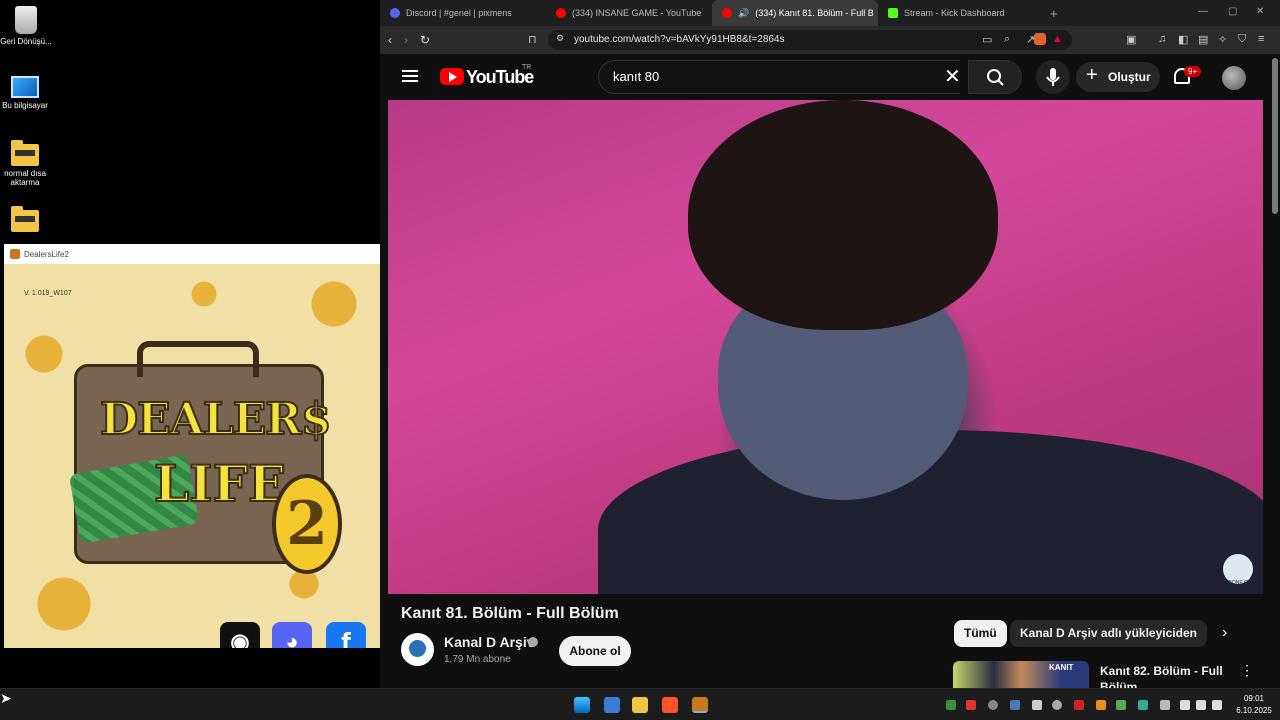 The width and height of the screenshot is (1280, 720). Describe the element at coordinates (307, 524) in the screenshot. I see `game-logo-number: 2` at that location.